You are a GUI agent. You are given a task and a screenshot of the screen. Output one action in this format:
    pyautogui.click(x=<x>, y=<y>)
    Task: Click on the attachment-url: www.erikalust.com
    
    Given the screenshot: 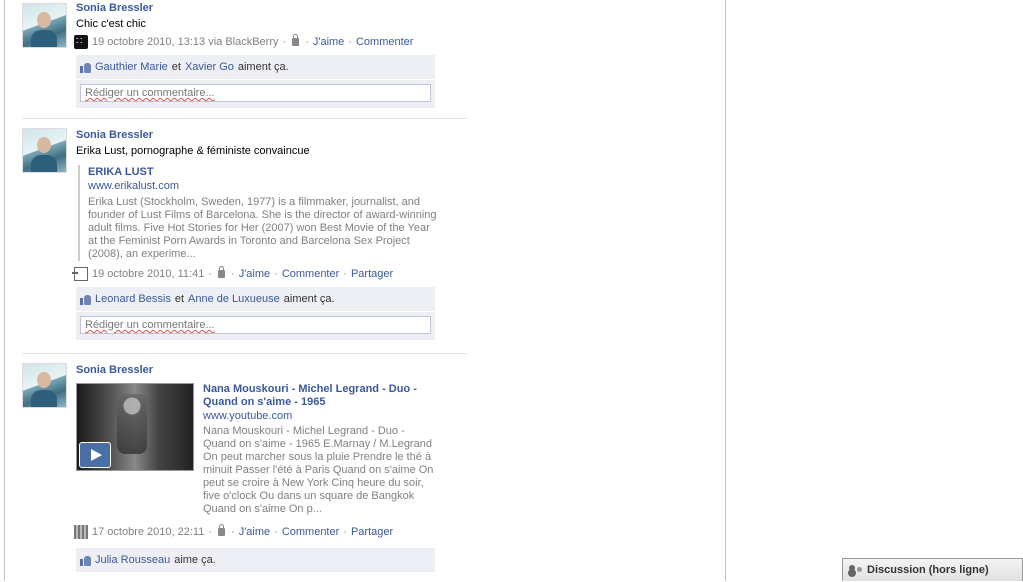 What is the action you would take?
    pyautogui.click(x=263, y=186)
    